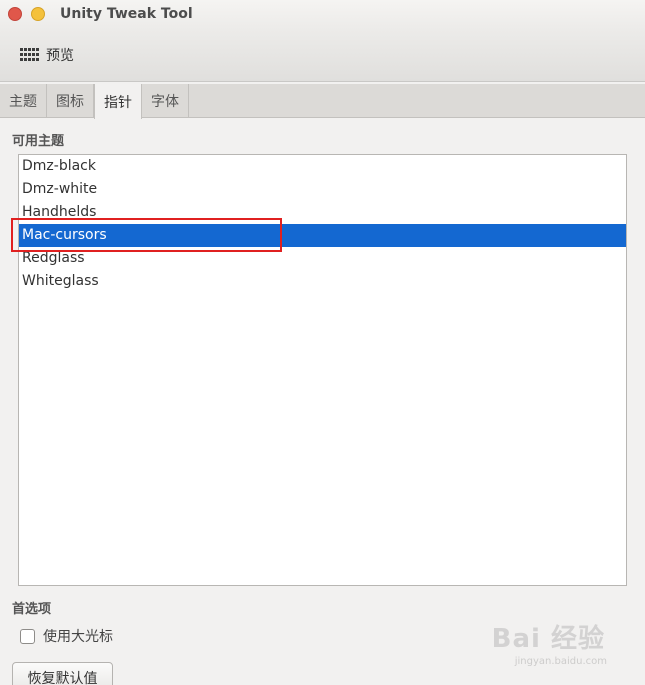  Describe the element at coordinates (23, 101) in the screenshot. I see `tab-theme: 主题` at that location.